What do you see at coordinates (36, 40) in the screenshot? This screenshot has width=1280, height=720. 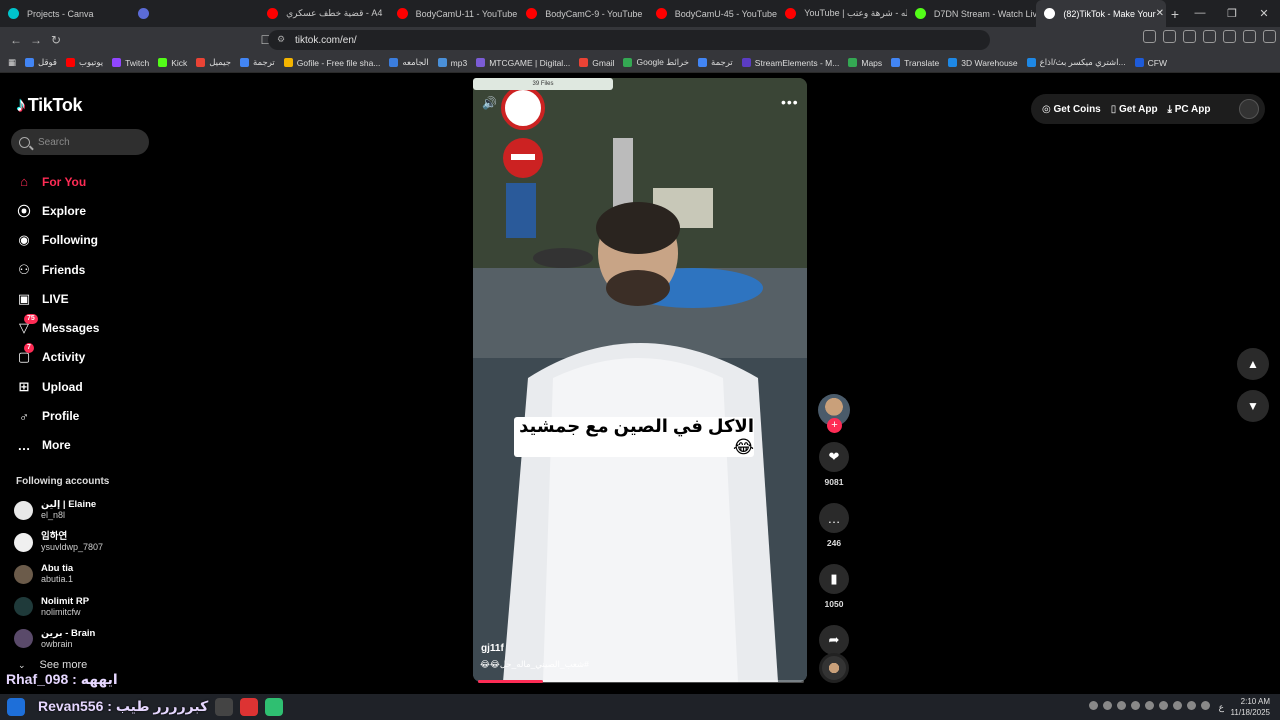 I see `forward-icon: →` at bounding box center [36, 40].